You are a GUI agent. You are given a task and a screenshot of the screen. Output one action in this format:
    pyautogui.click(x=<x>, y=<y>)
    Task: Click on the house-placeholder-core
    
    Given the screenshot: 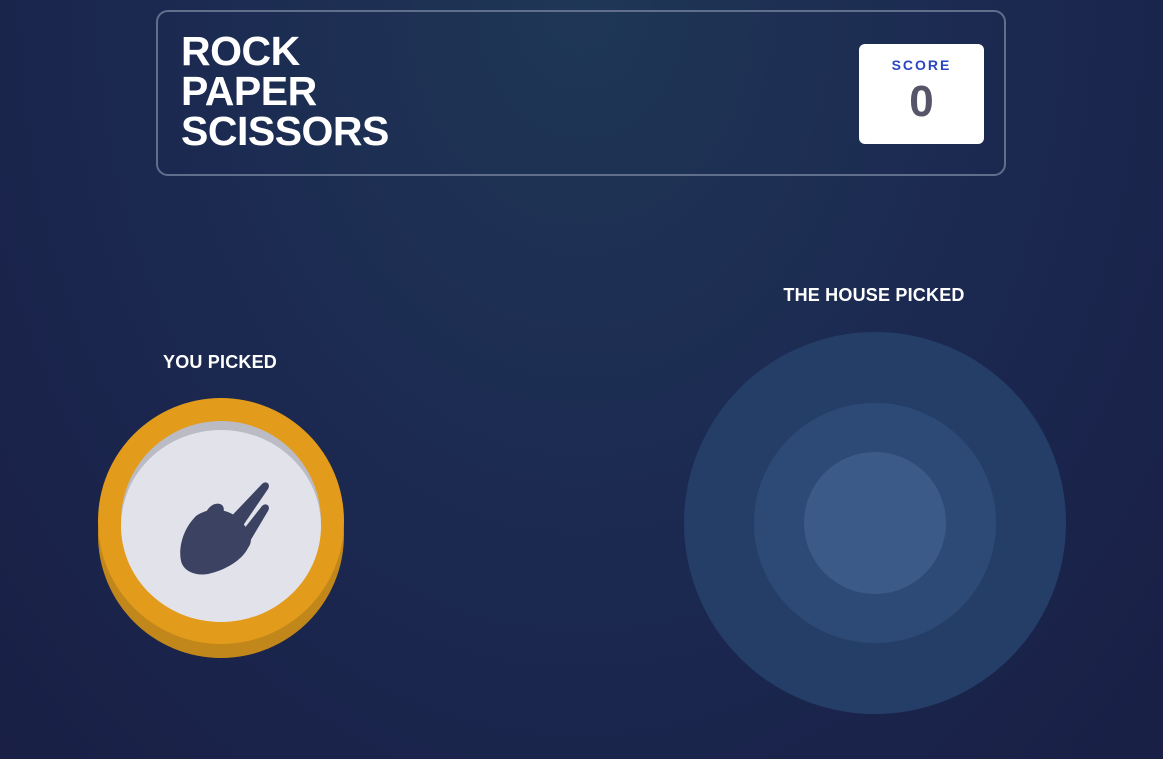 What is the action you would take?
    pyautogui.click(x=875, y=523)
    